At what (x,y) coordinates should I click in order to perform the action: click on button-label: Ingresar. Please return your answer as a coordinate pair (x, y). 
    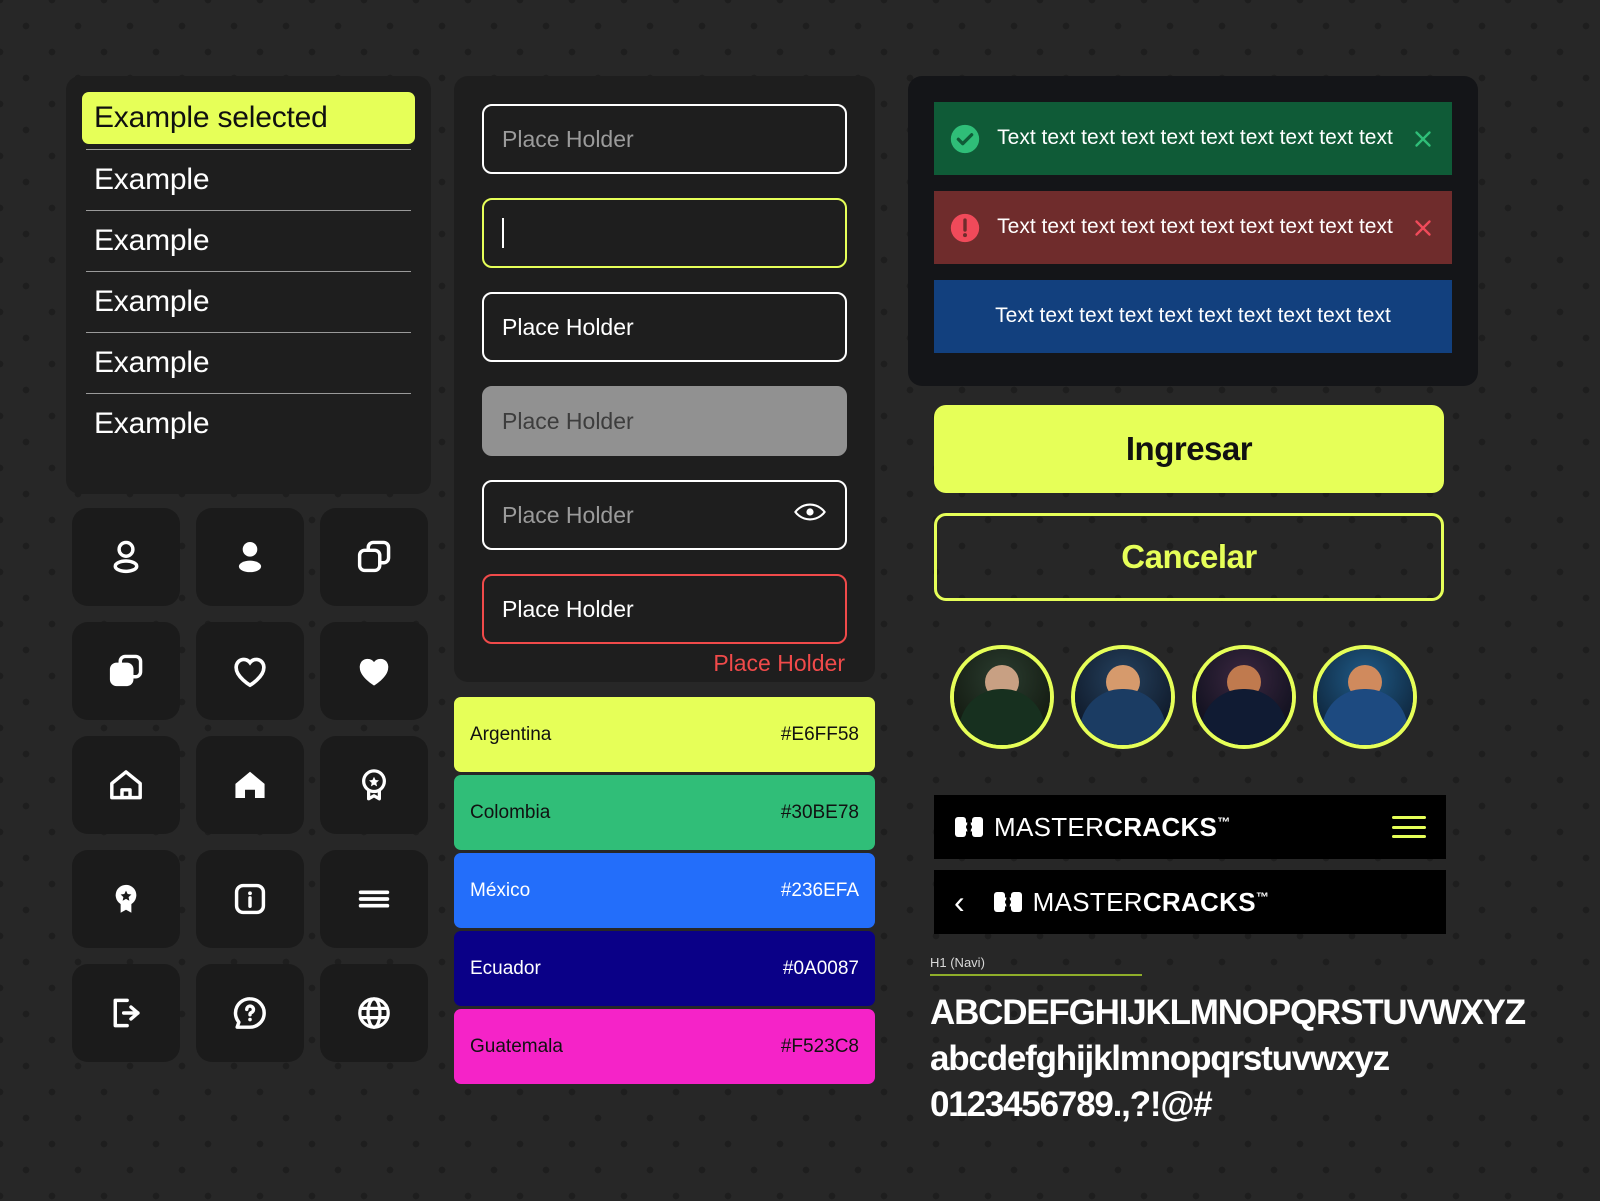
    Looking at the image, I should click on (1189, 448).